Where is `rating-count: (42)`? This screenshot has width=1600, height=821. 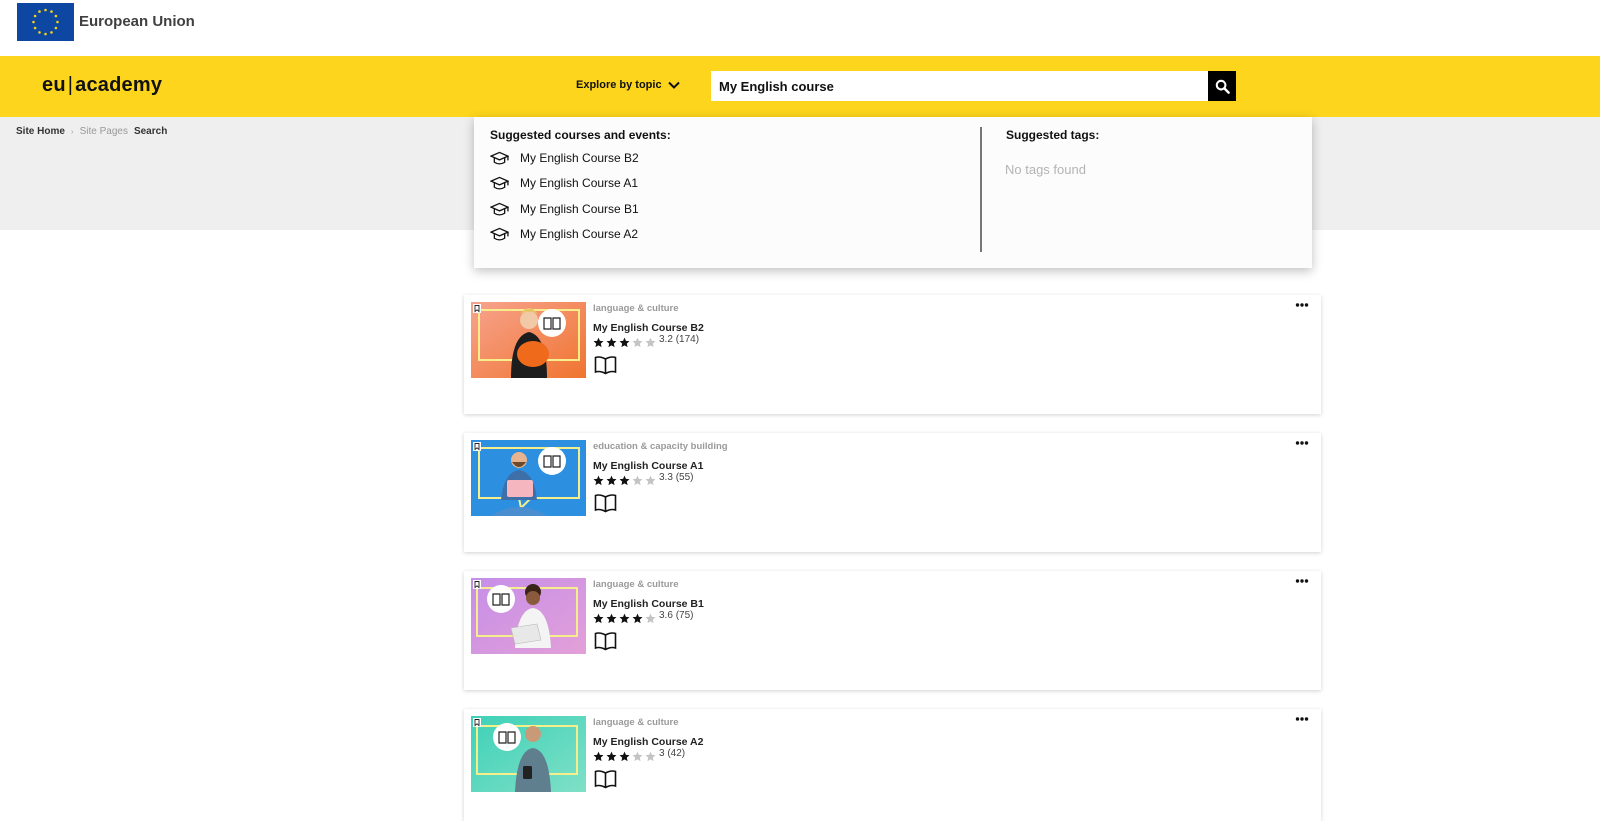
rating-count: (42) is located at coordinates (676, 753).